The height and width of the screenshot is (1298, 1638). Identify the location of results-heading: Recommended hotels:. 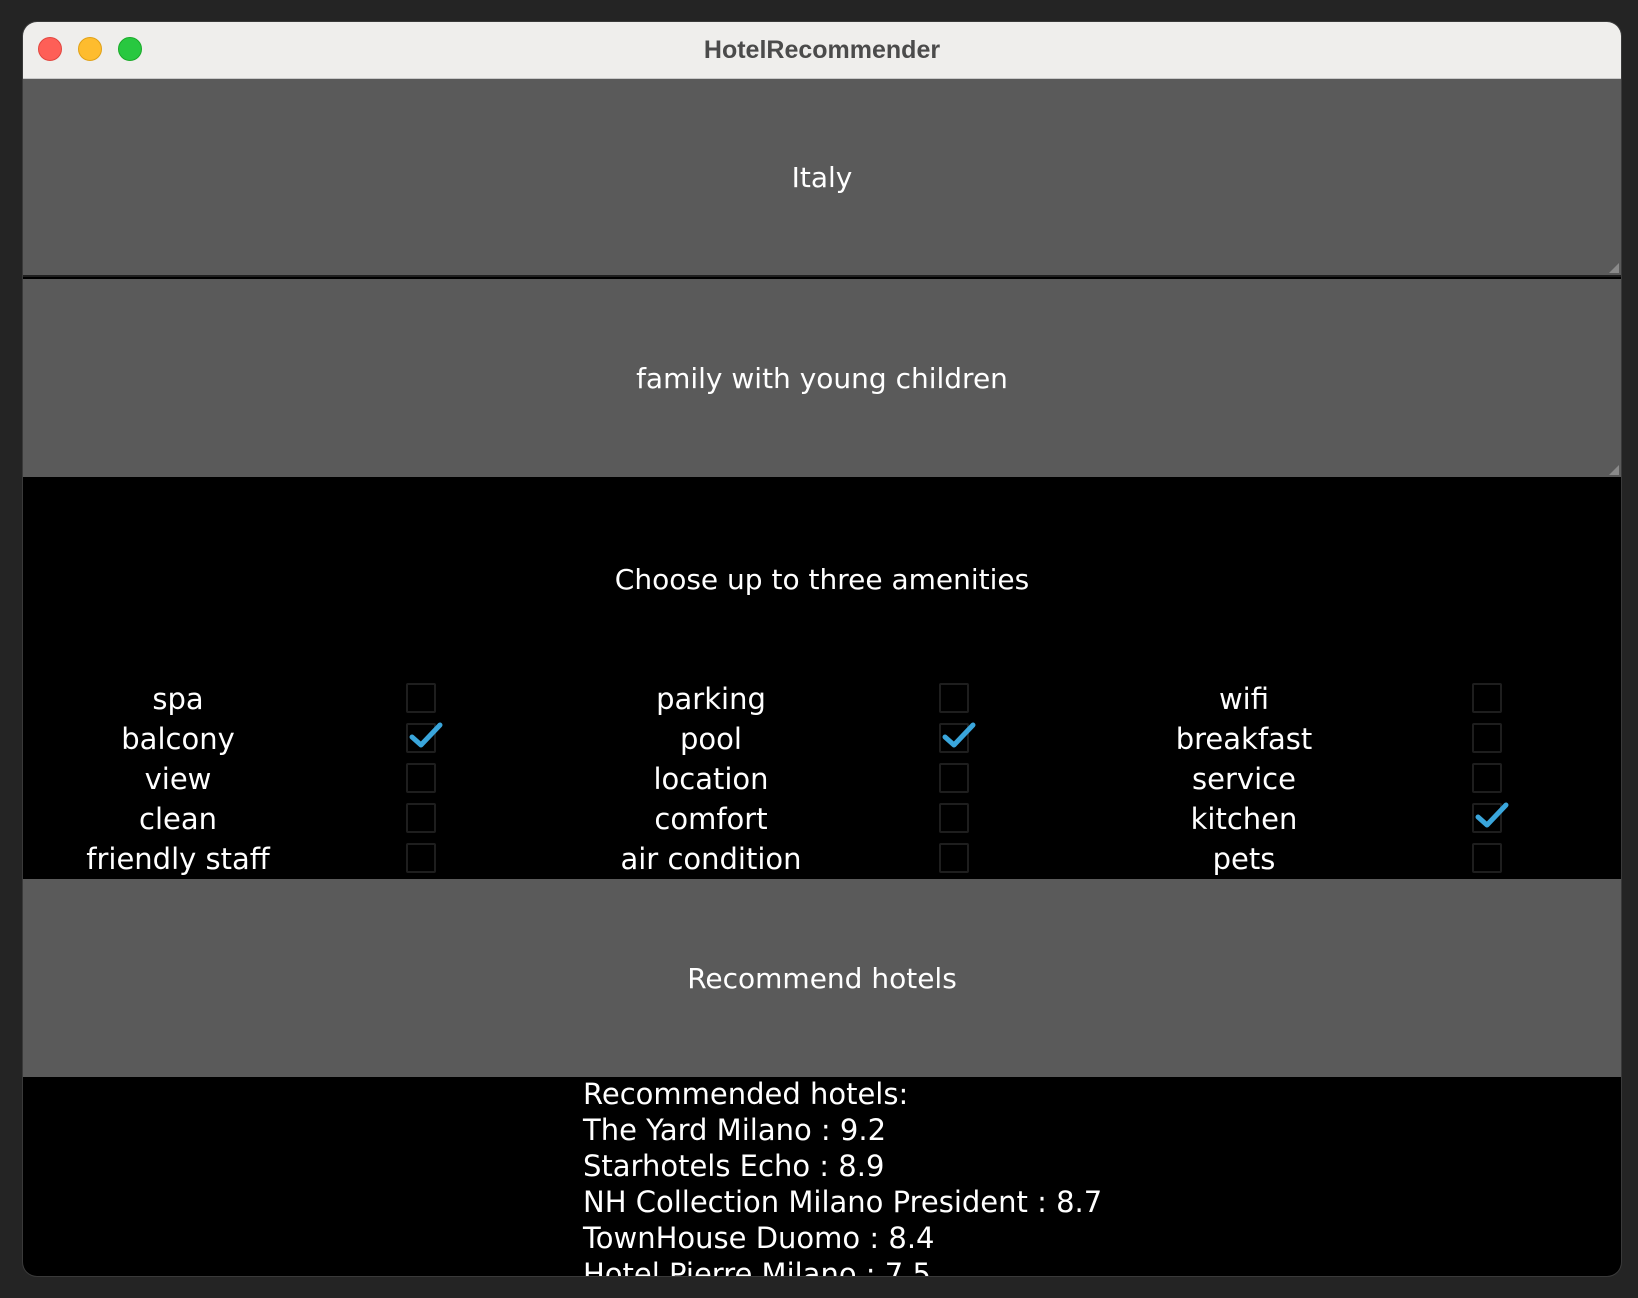
(746, 1094).